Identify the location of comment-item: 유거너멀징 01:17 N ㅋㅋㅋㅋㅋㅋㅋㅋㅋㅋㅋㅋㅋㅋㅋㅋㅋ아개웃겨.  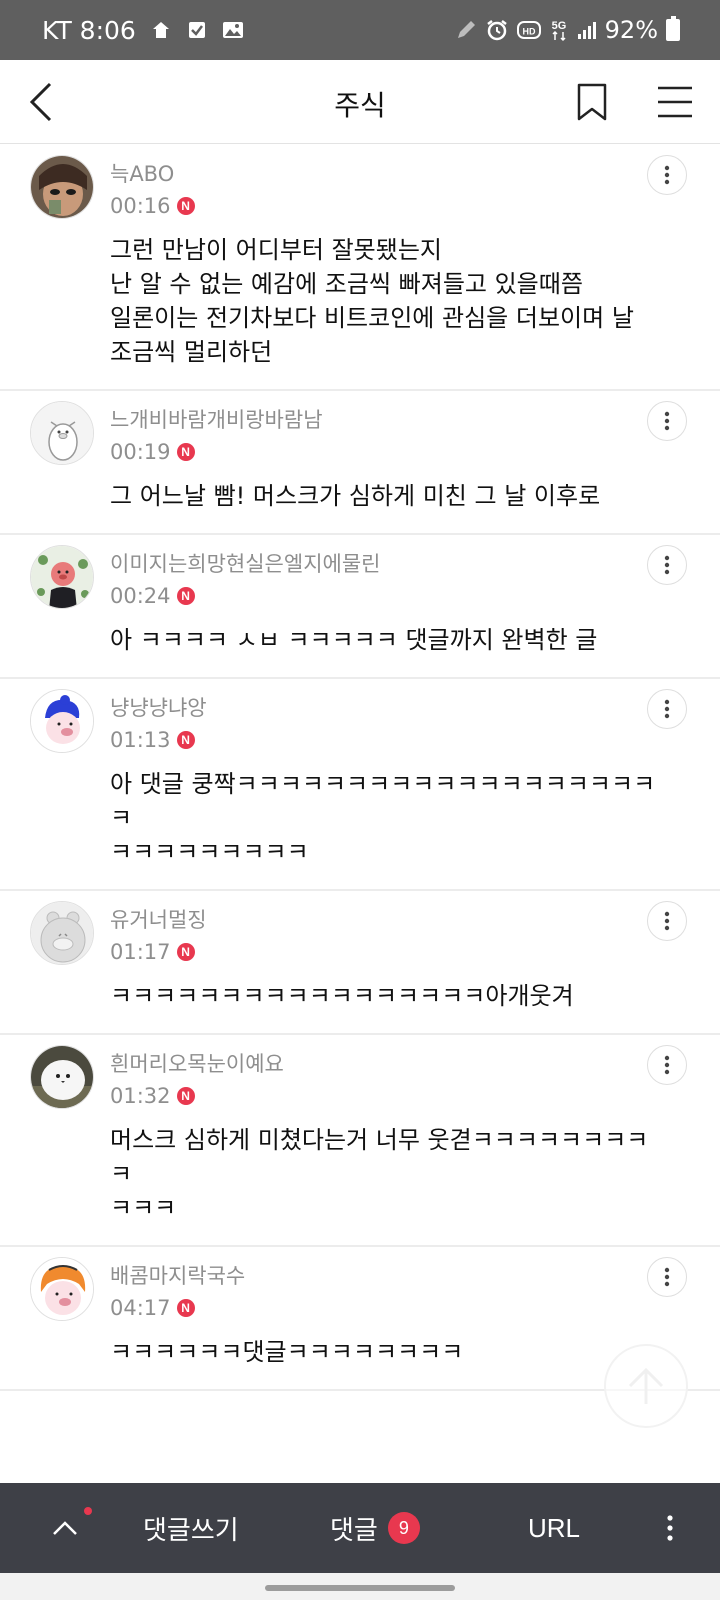
(360, 963).